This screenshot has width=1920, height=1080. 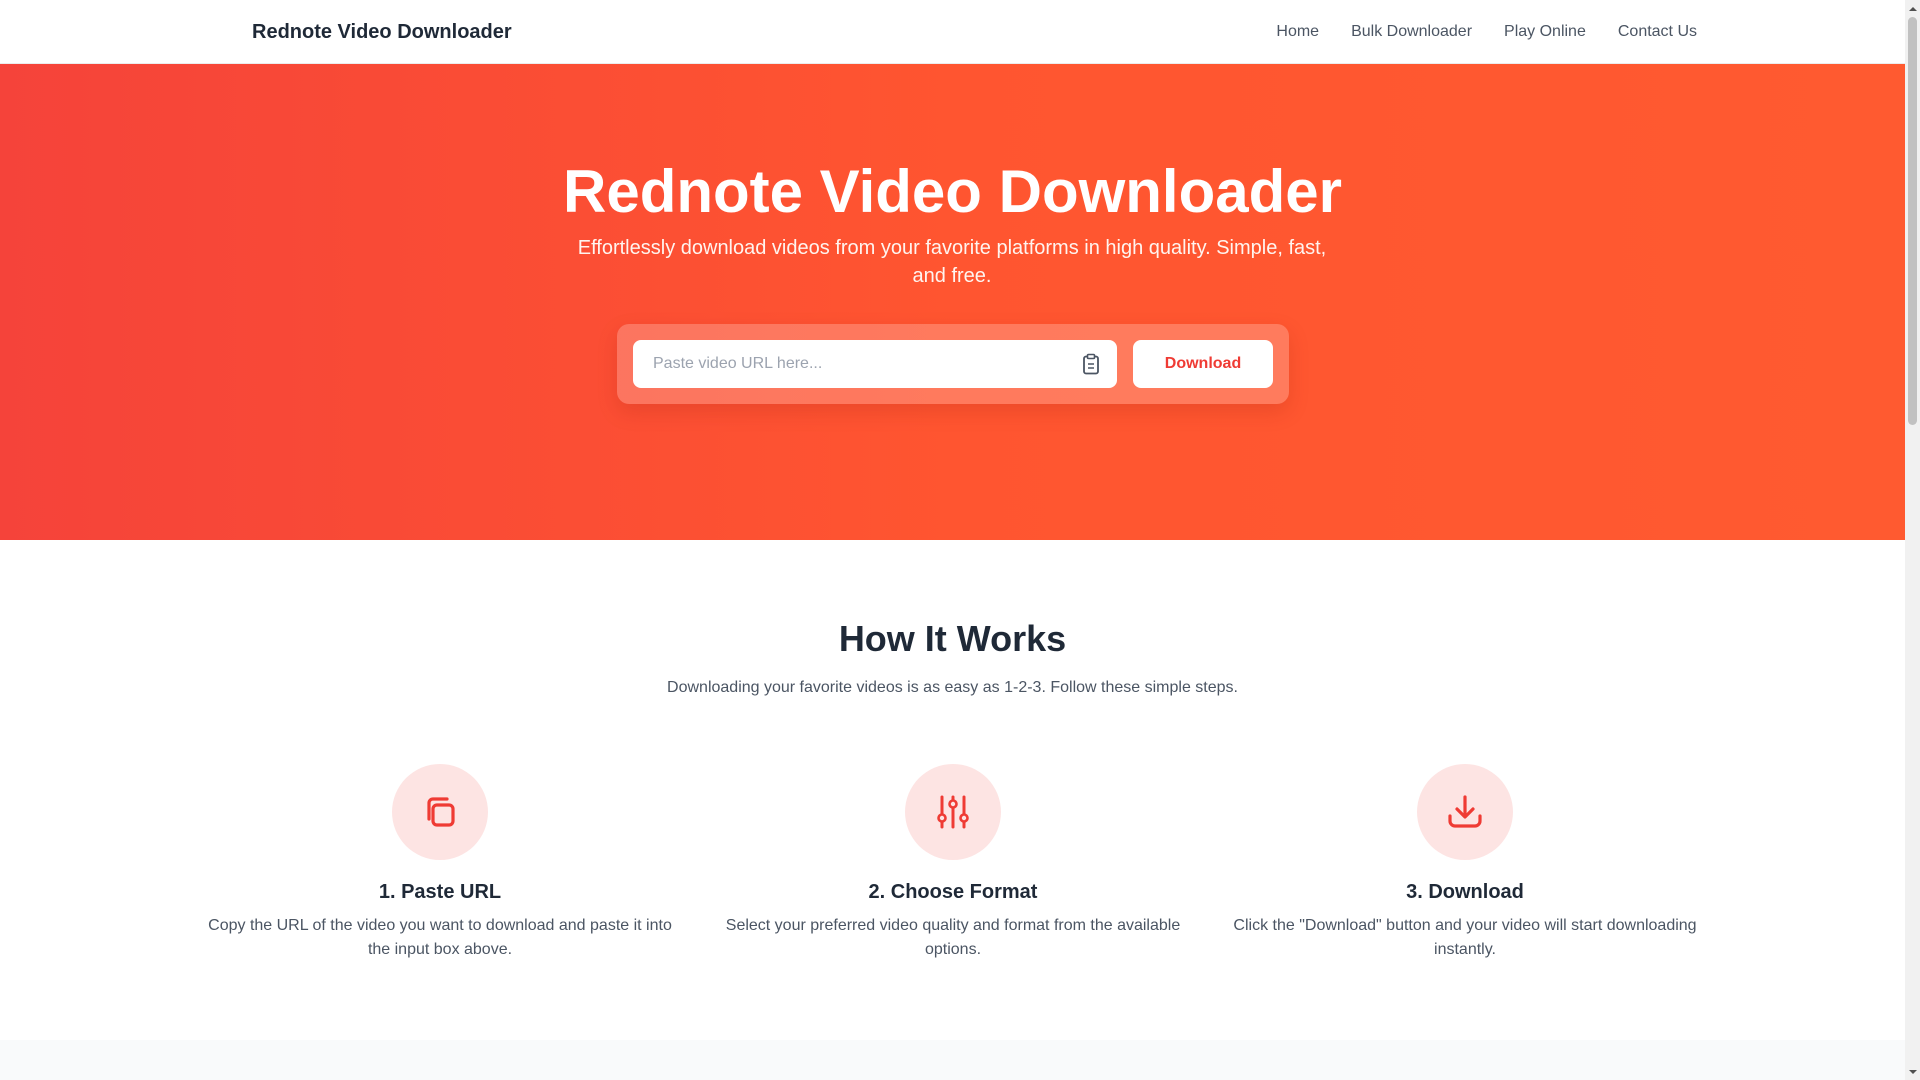 I want to click on nav-home: Home, so click(x=1297, y=32).